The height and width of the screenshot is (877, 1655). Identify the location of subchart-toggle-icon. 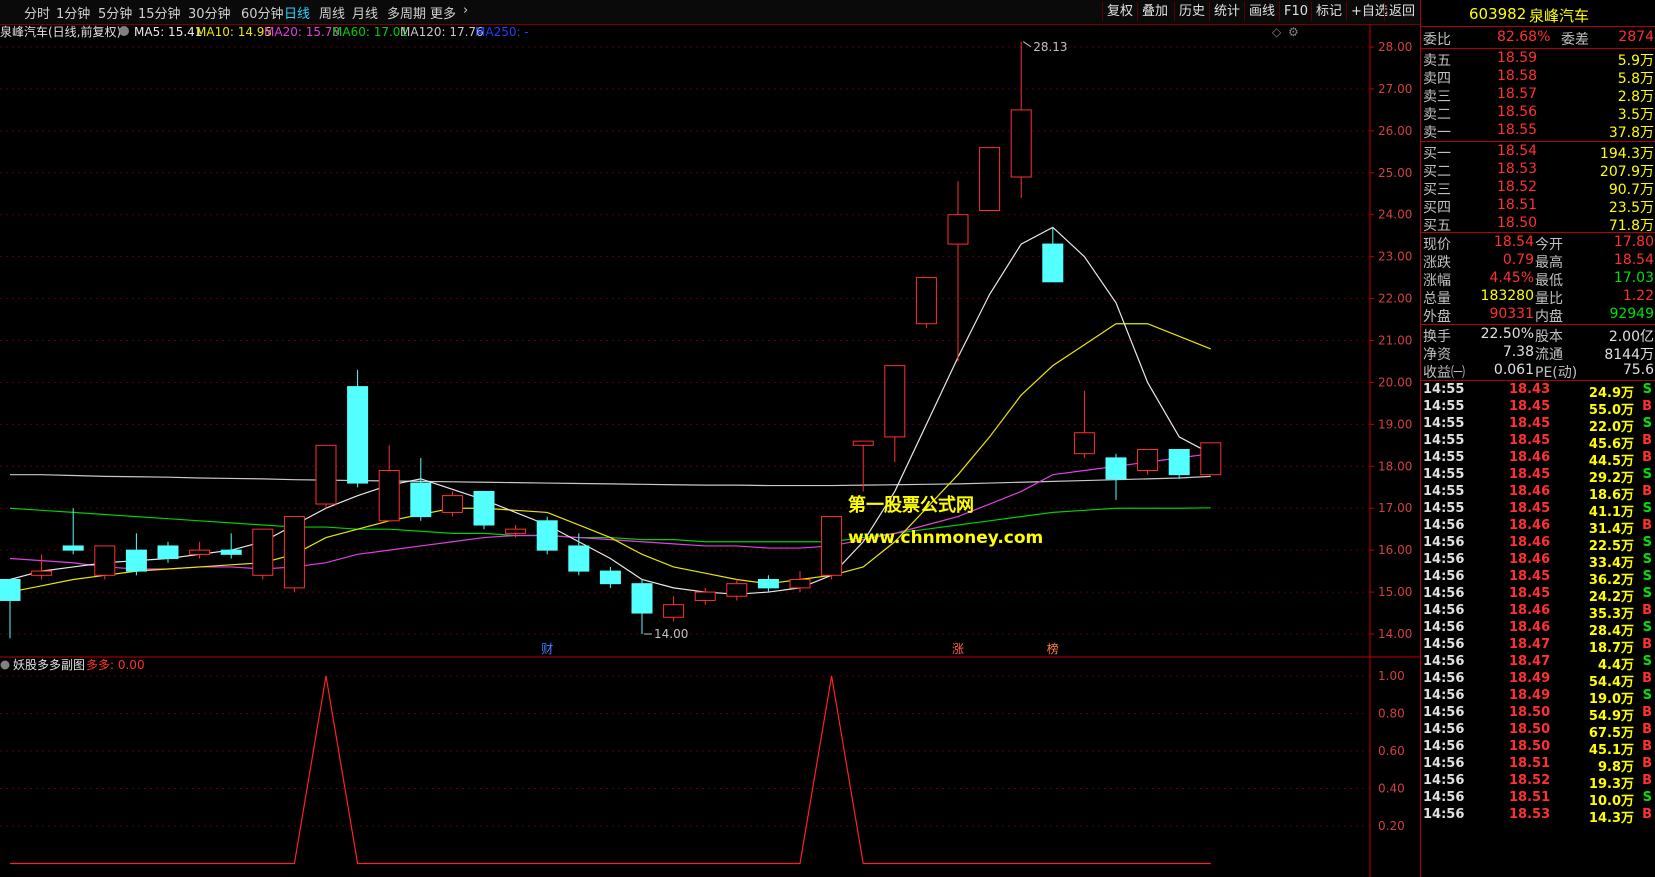
(5, 665).